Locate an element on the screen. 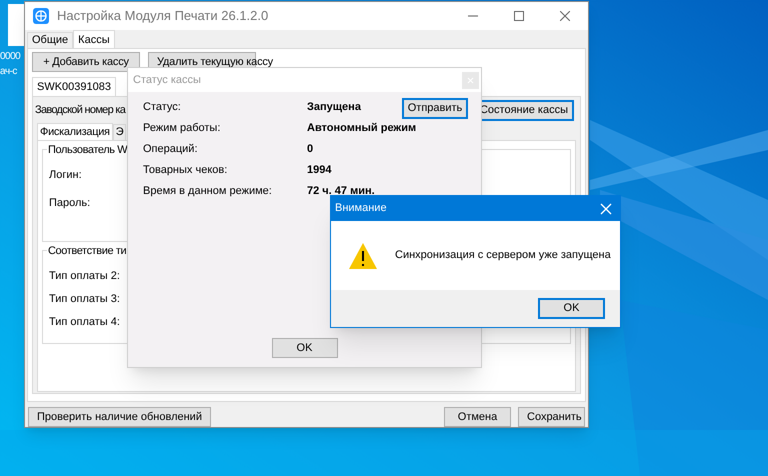  window-title: Настройка Модуля Печати 26.1.2.0 is located at coordinates (162, 16).